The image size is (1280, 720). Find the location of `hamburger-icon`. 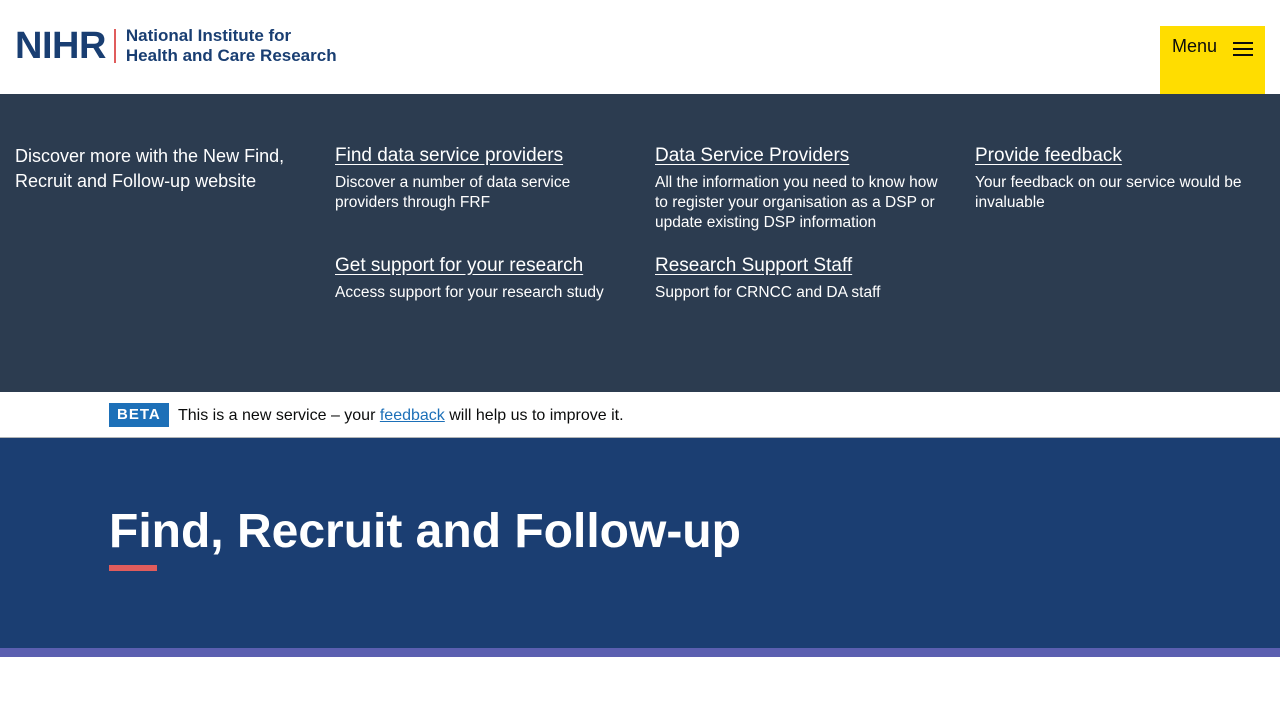

hamburger-icon is located at coordinates (1243, 49).